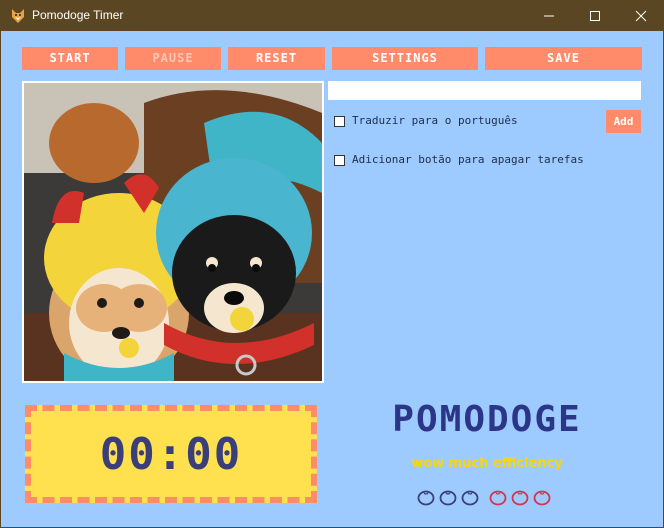 This screenshot has height=528, width=664. What do you see at coordinates (18, 16) in the screenshot?
I see `shiba-icon` at bounding box center [18, 16].